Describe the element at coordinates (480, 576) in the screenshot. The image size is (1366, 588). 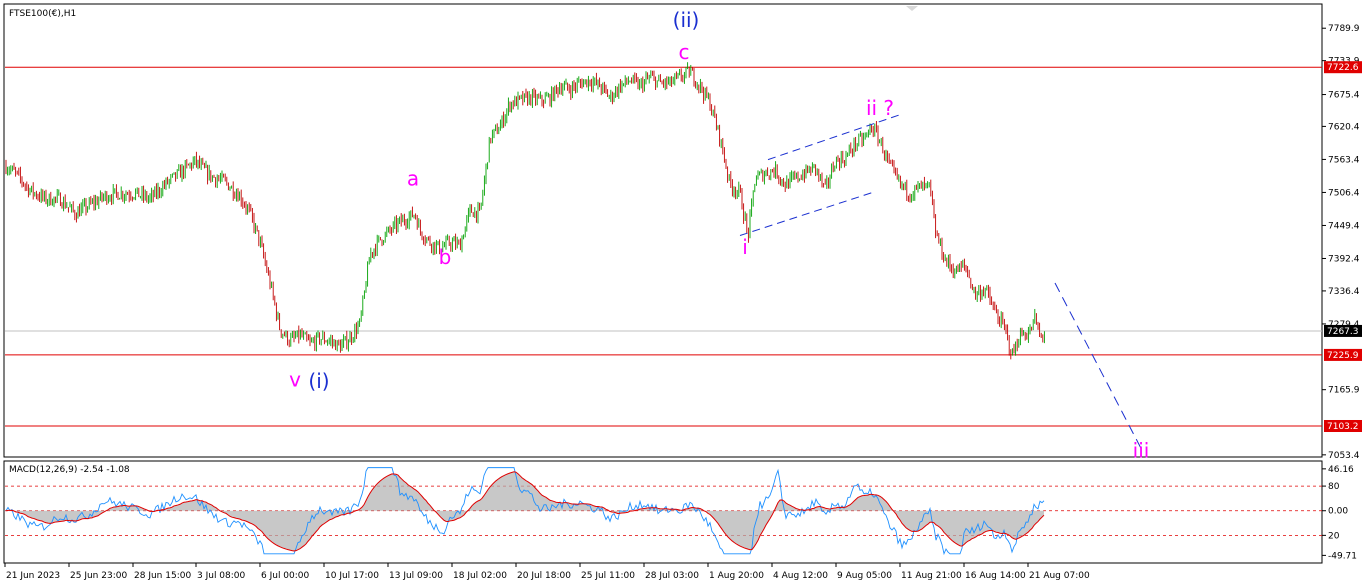
I see `time-tick-label: 18 Jul 02:00` at that location.